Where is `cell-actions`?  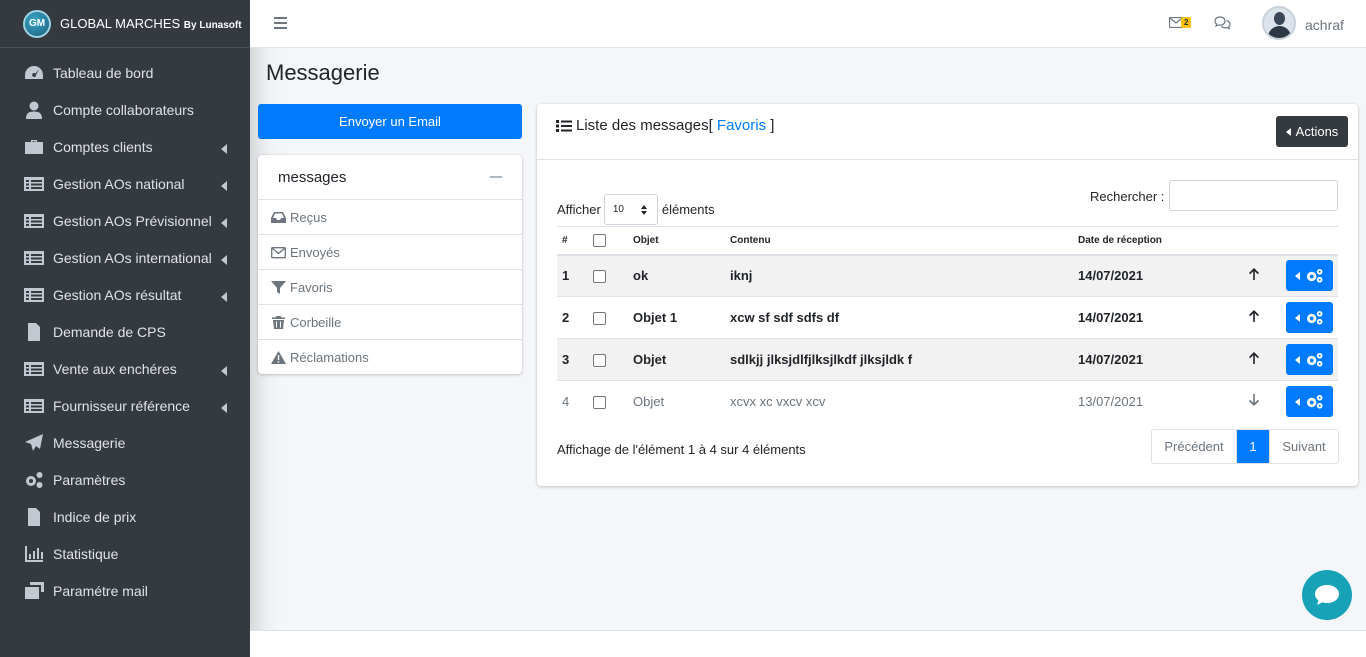
cell-actions is located at coordinates (1309, 359).